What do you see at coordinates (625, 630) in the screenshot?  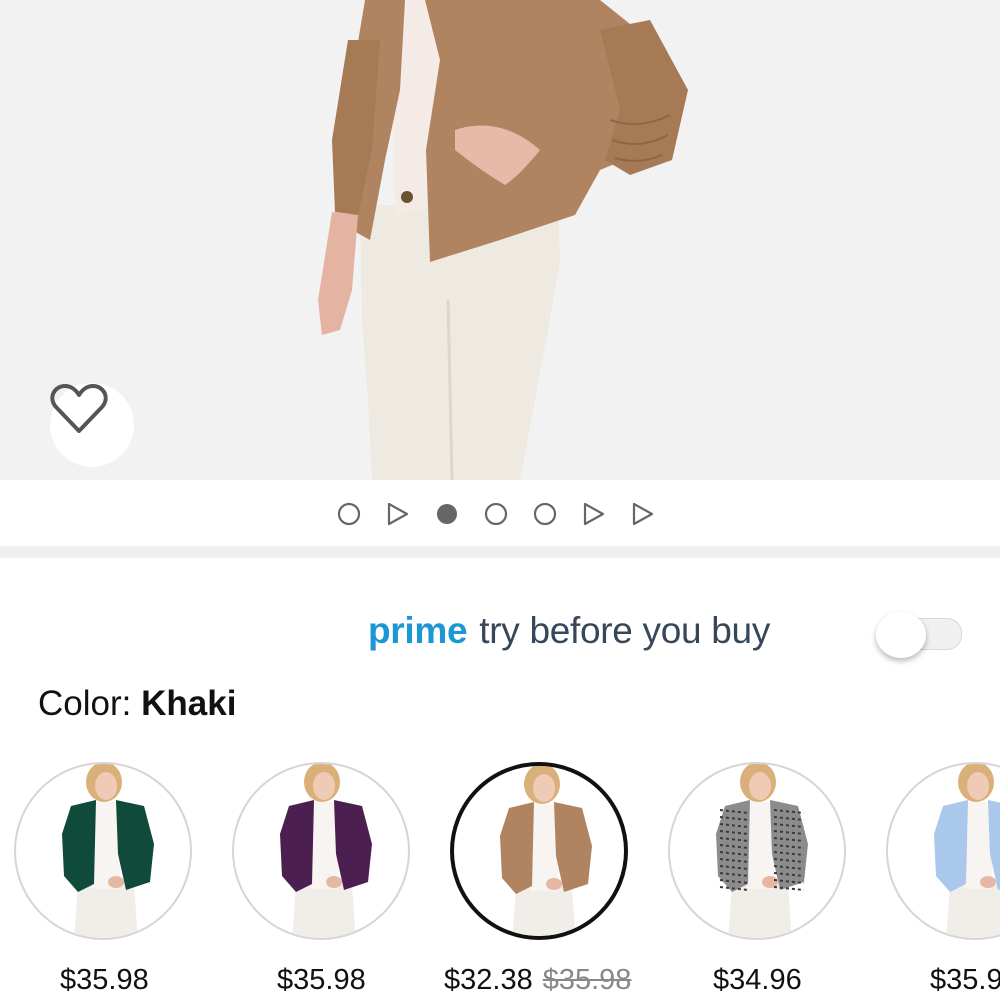 I see `try-before-you-buy-label: try before you buy` at bounding box center [625, 630].